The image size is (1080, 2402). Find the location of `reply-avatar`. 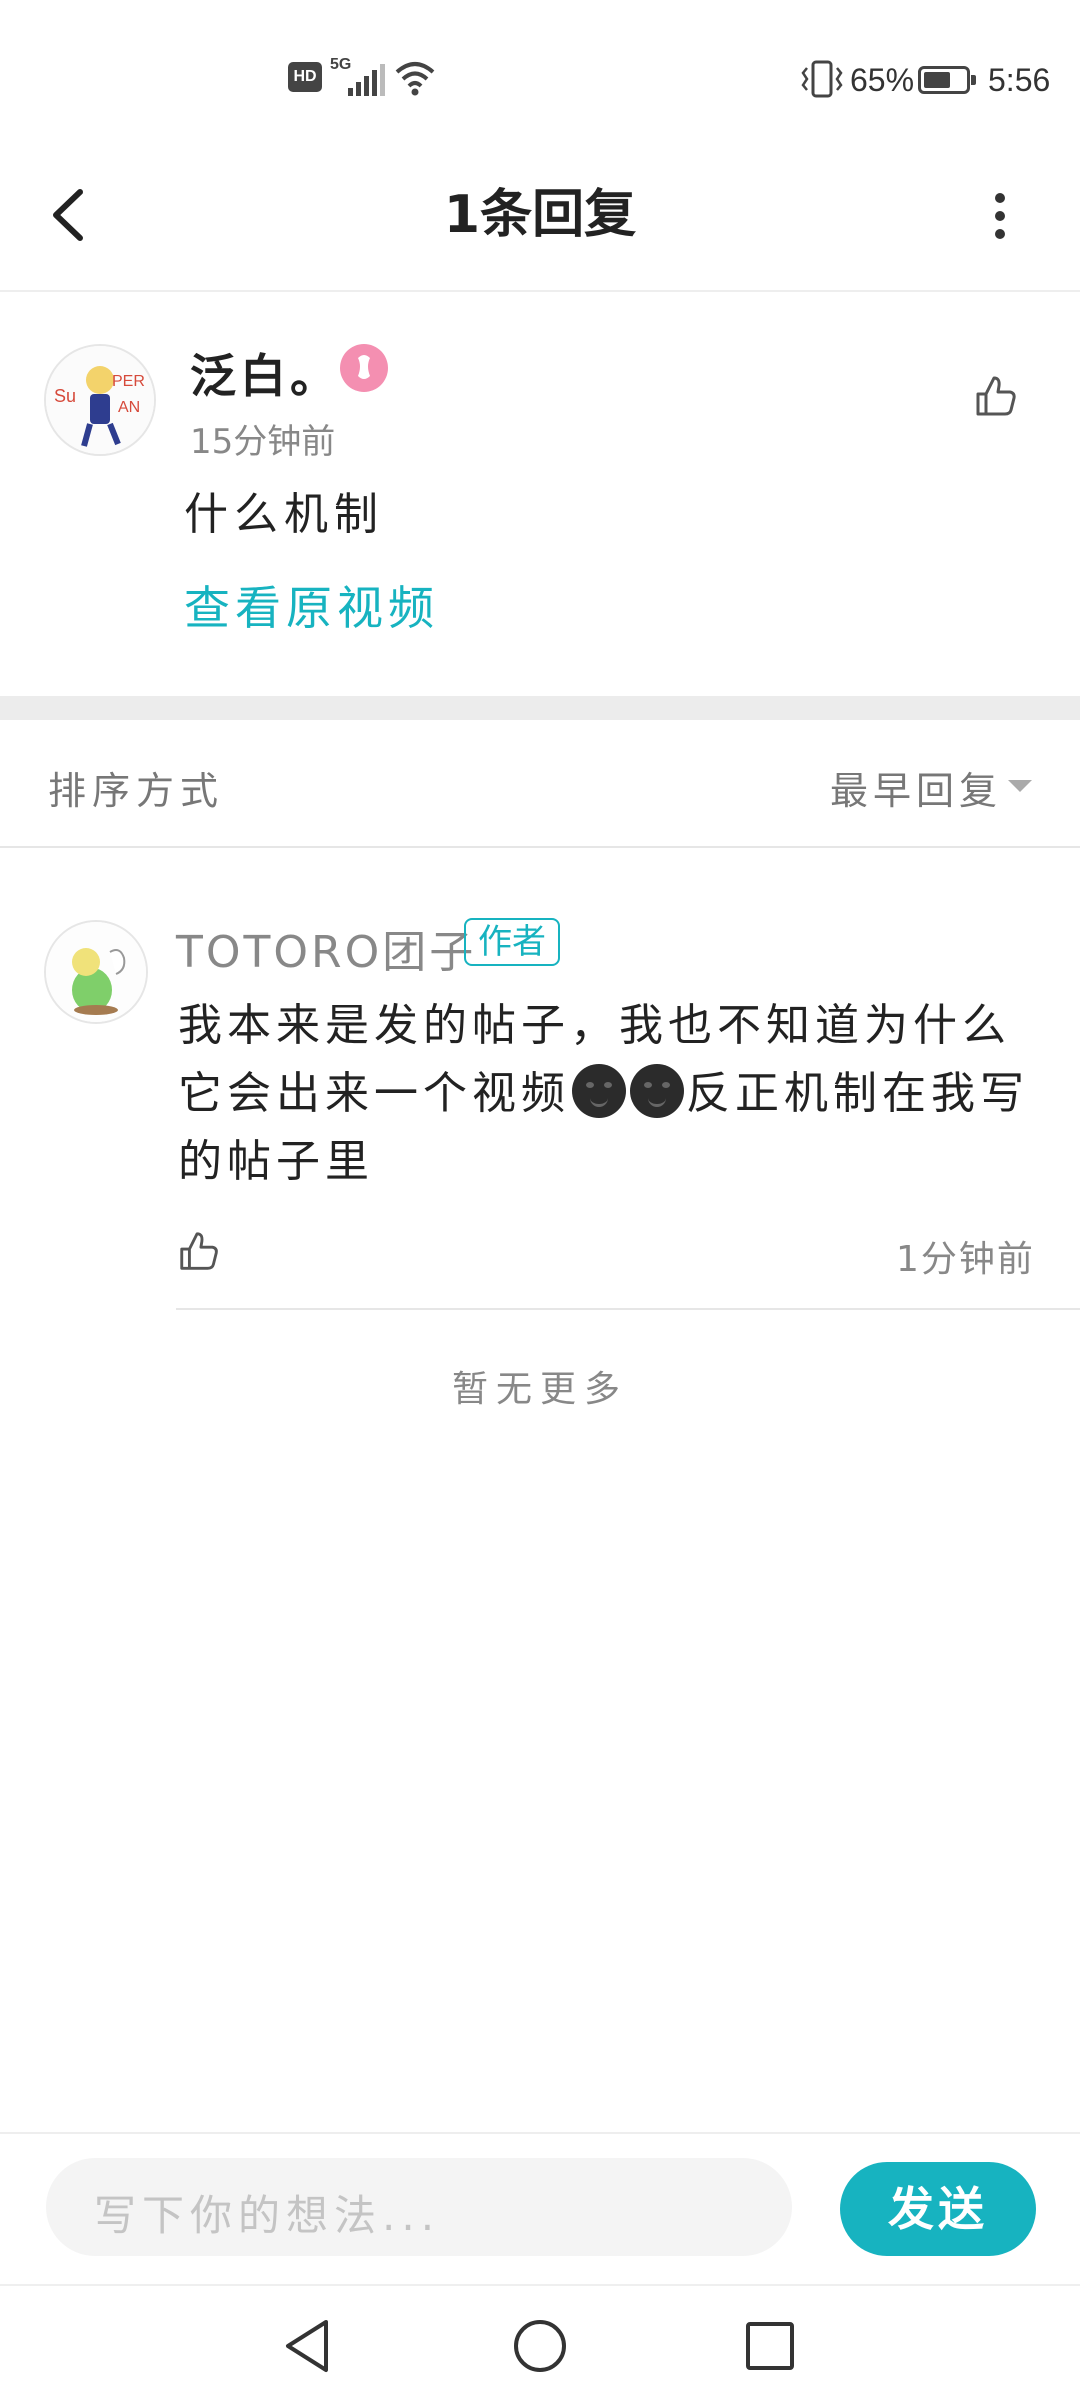

reply-avatar is located at coordinates (96, 972).